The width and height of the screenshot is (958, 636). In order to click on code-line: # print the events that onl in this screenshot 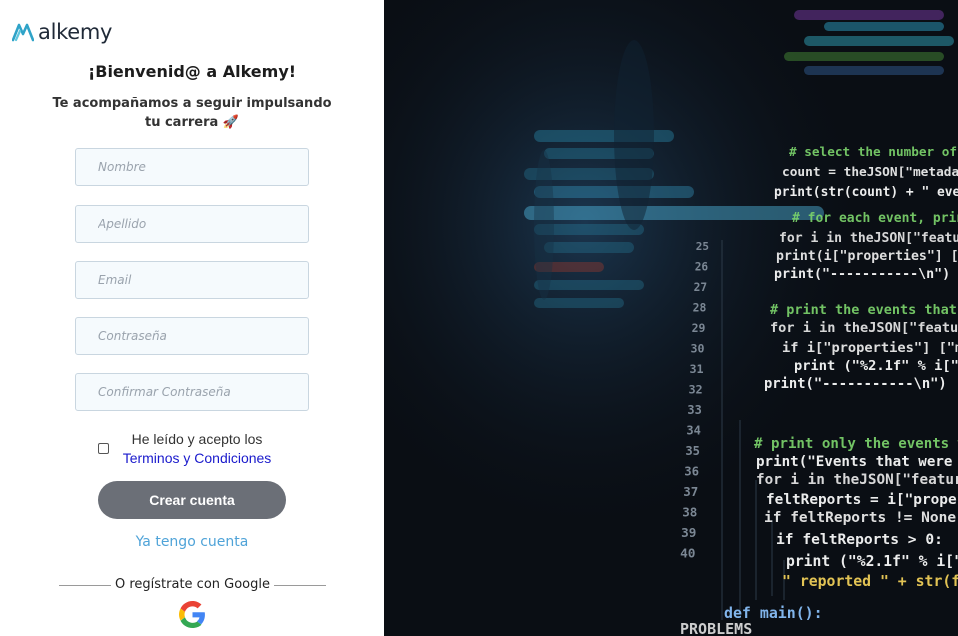, I will do `click(864, 310)`.